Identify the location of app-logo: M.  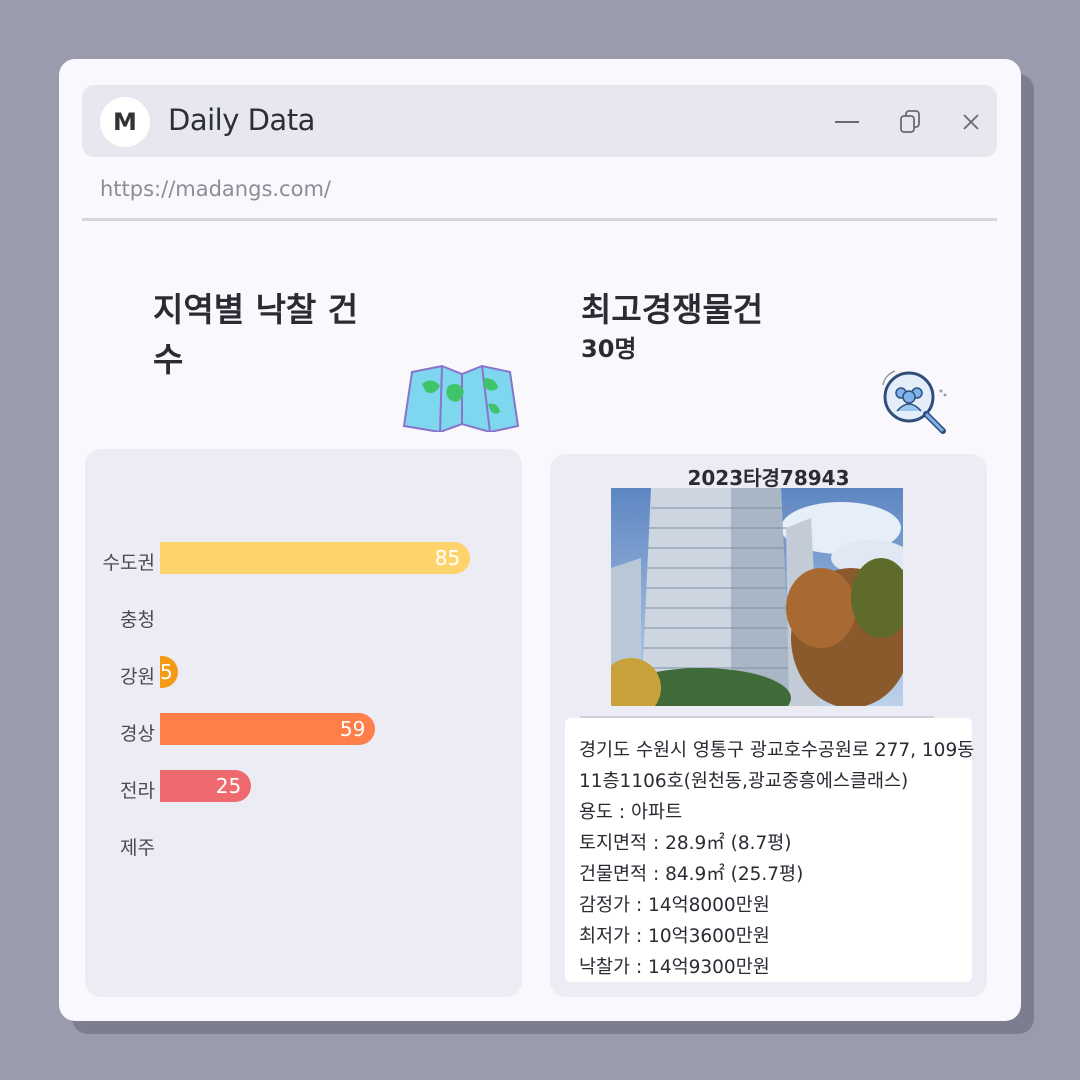
(125, 122).